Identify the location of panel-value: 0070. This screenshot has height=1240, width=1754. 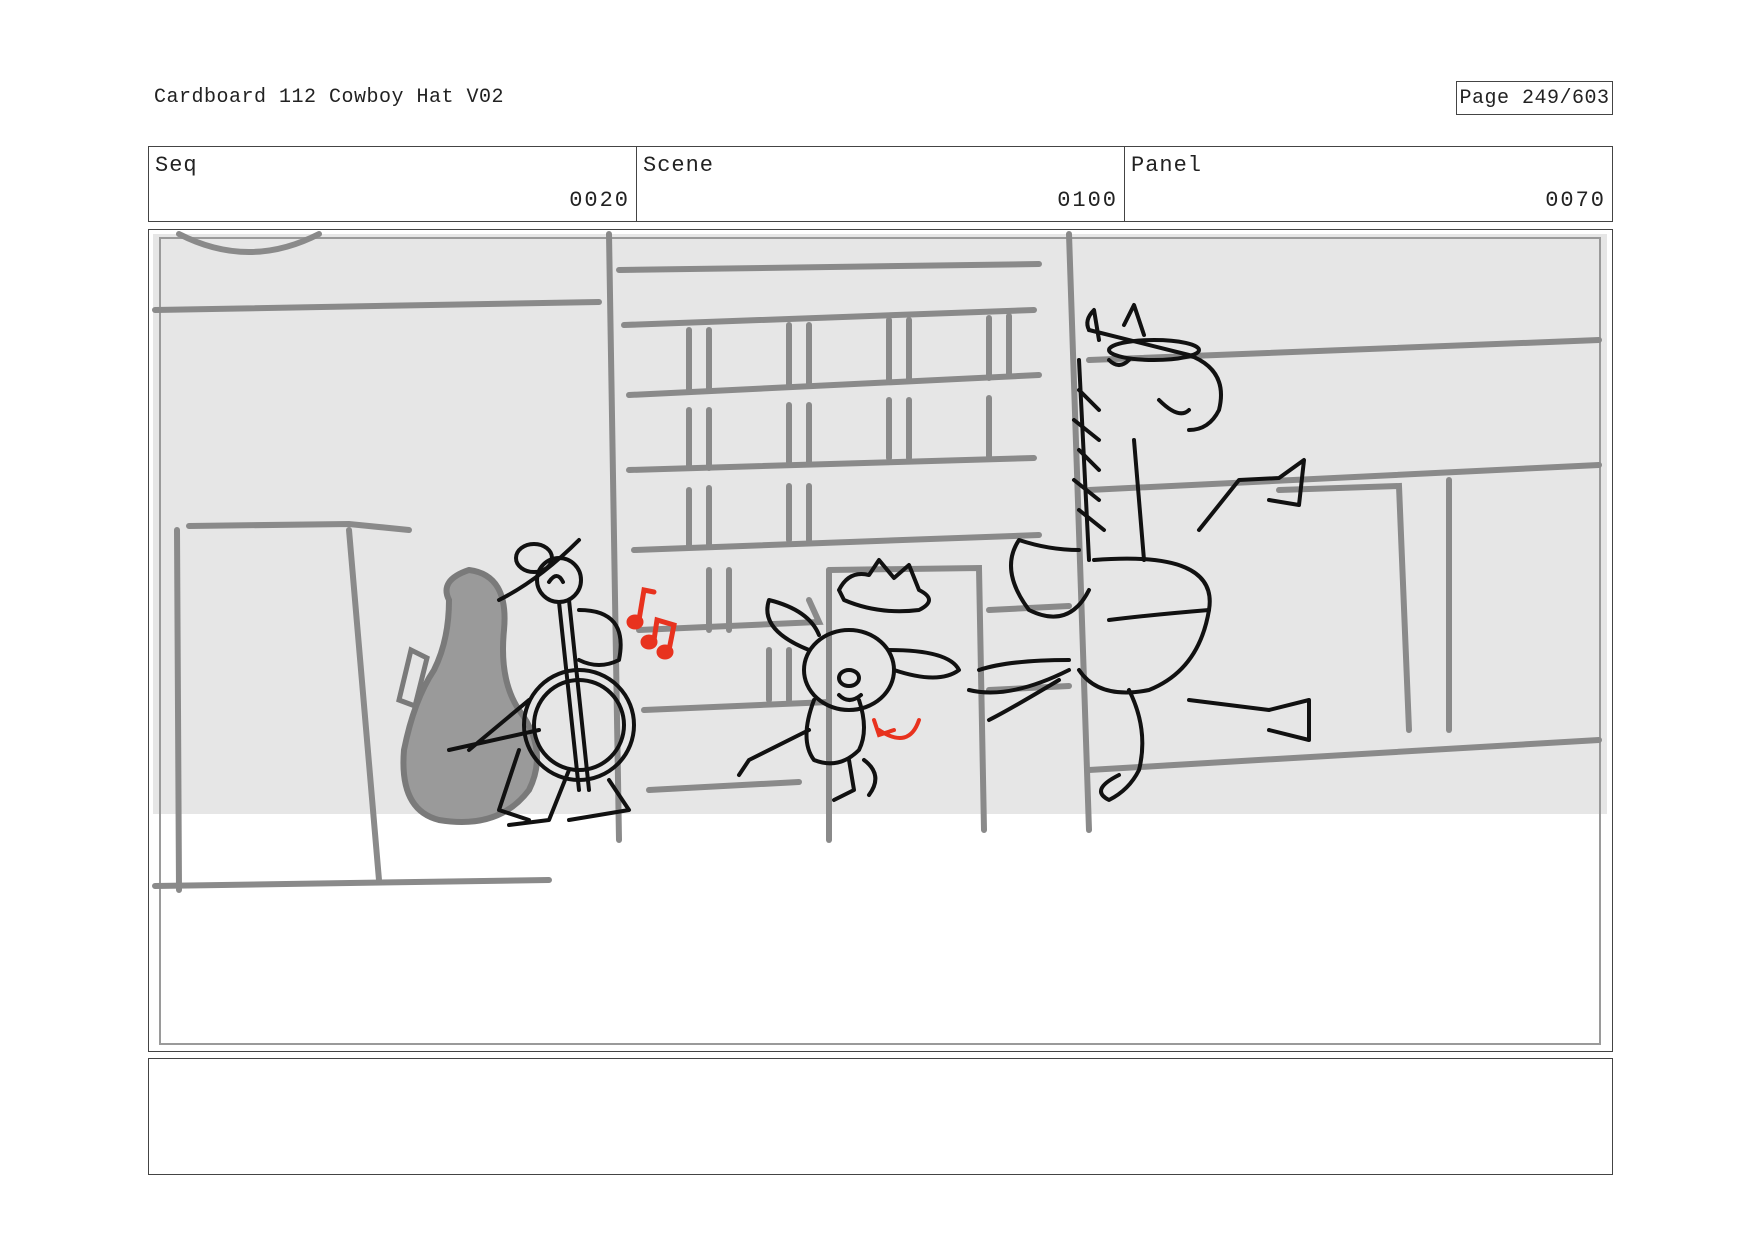
(1575, 200).